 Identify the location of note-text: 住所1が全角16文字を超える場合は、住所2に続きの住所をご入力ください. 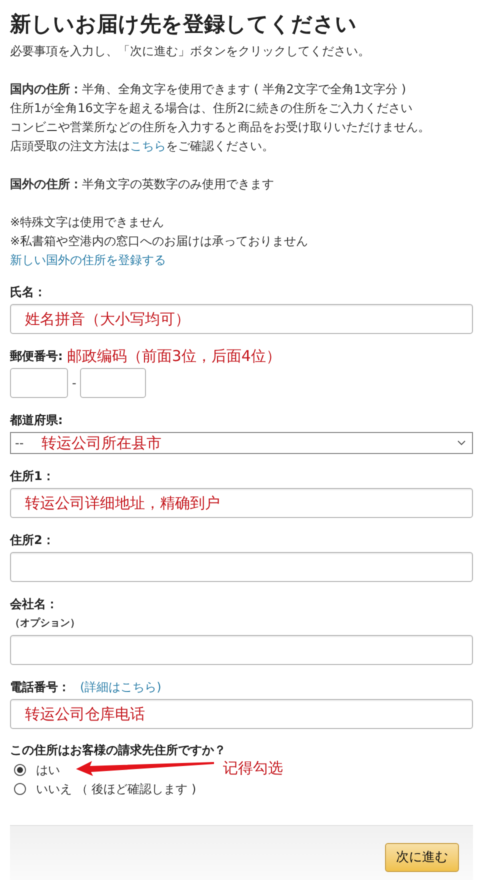
(212, 108).